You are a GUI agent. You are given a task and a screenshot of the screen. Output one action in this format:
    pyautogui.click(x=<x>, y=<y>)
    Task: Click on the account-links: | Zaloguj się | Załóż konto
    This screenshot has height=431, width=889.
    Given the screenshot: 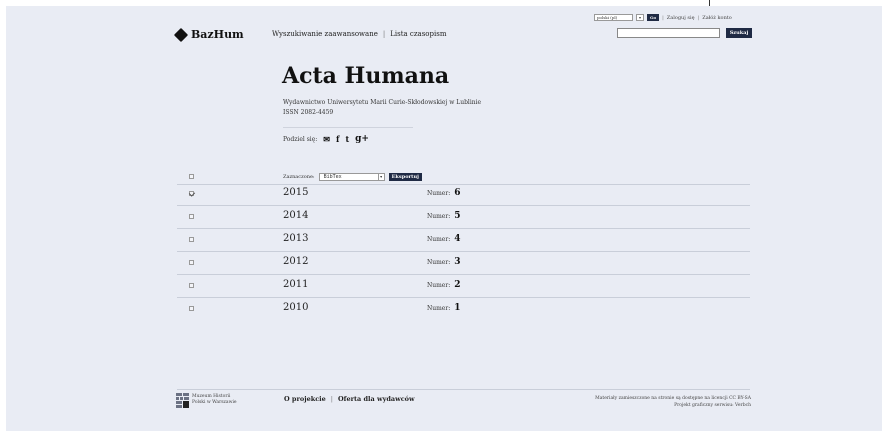 What is the action you would take?
    pyautogui.click(x=697, y=17)
    